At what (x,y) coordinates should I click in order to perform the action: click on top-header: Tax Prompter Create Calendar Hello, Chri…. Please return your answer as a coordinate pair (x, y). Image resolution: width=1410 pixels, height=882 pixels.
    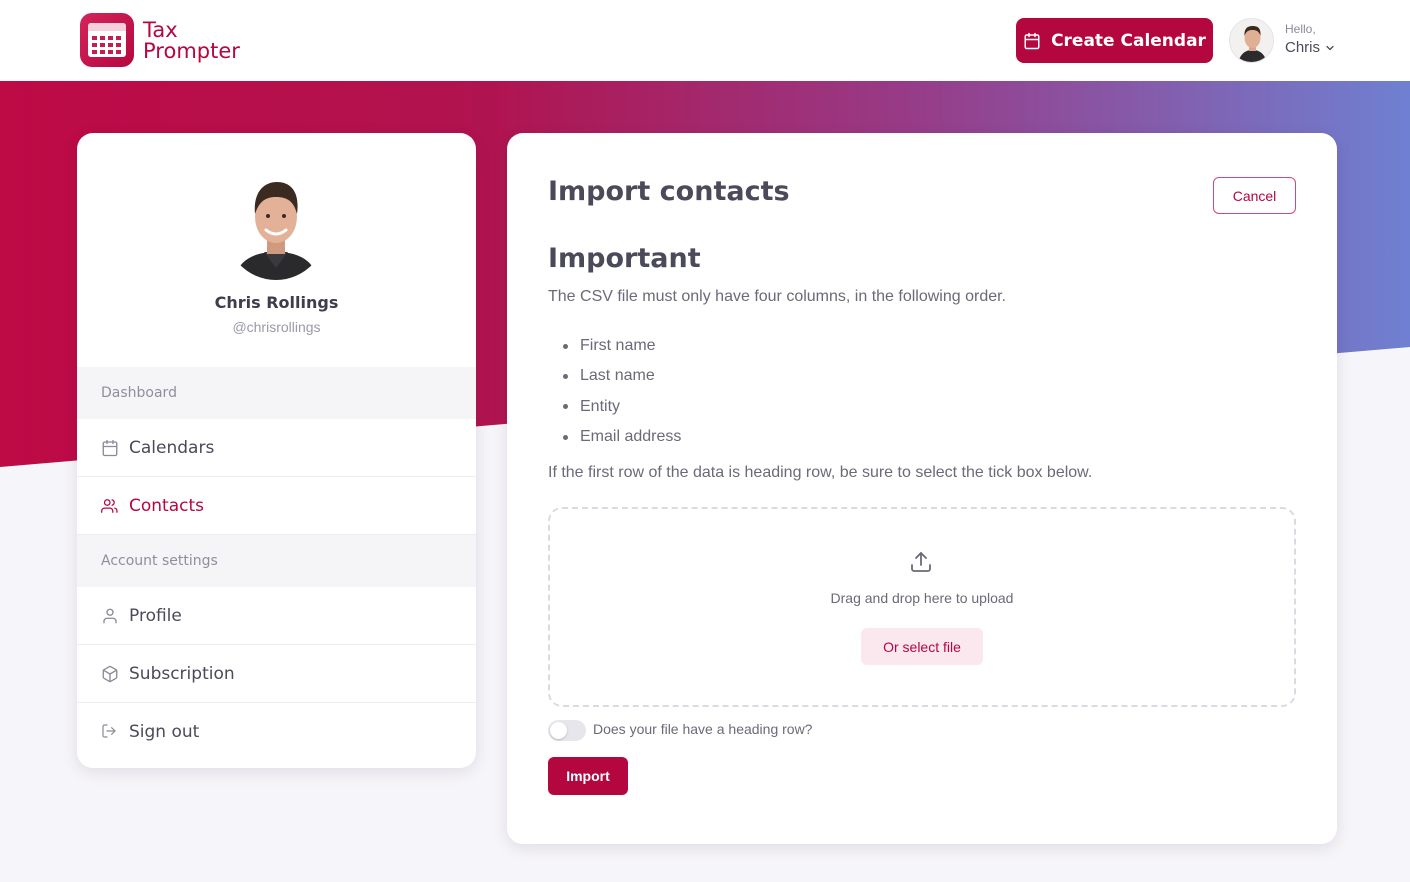
    Looking at the image, I should click on (705, 40).